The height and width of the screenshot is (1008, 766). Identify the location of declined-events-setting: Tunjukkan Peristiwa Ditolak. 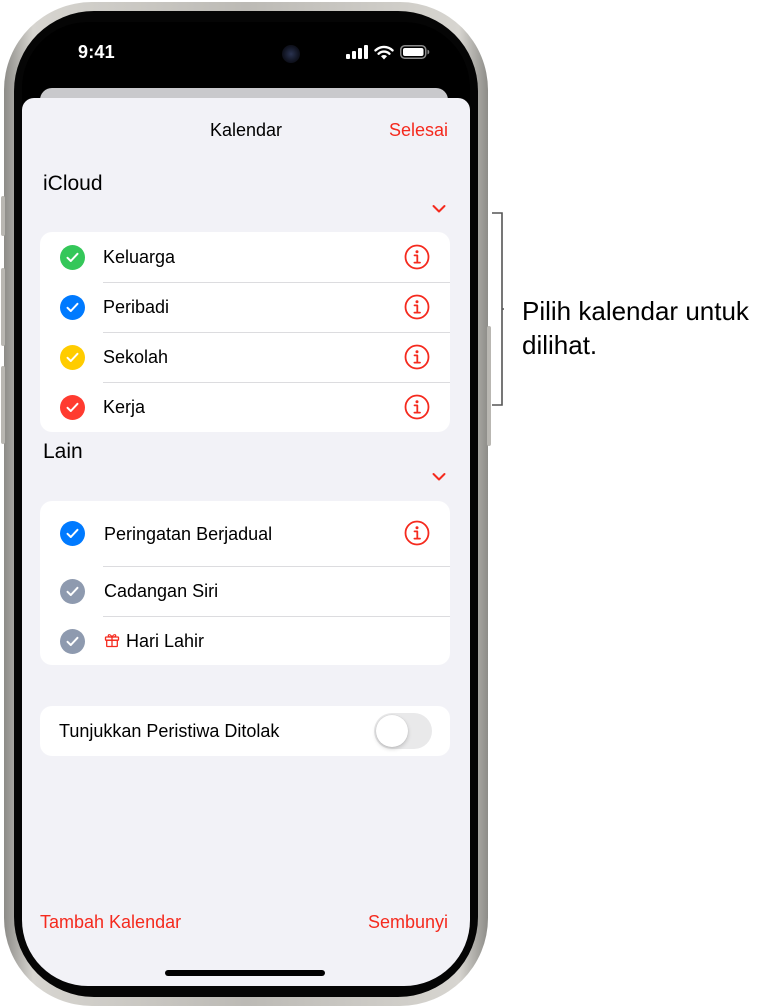
(245, 731).